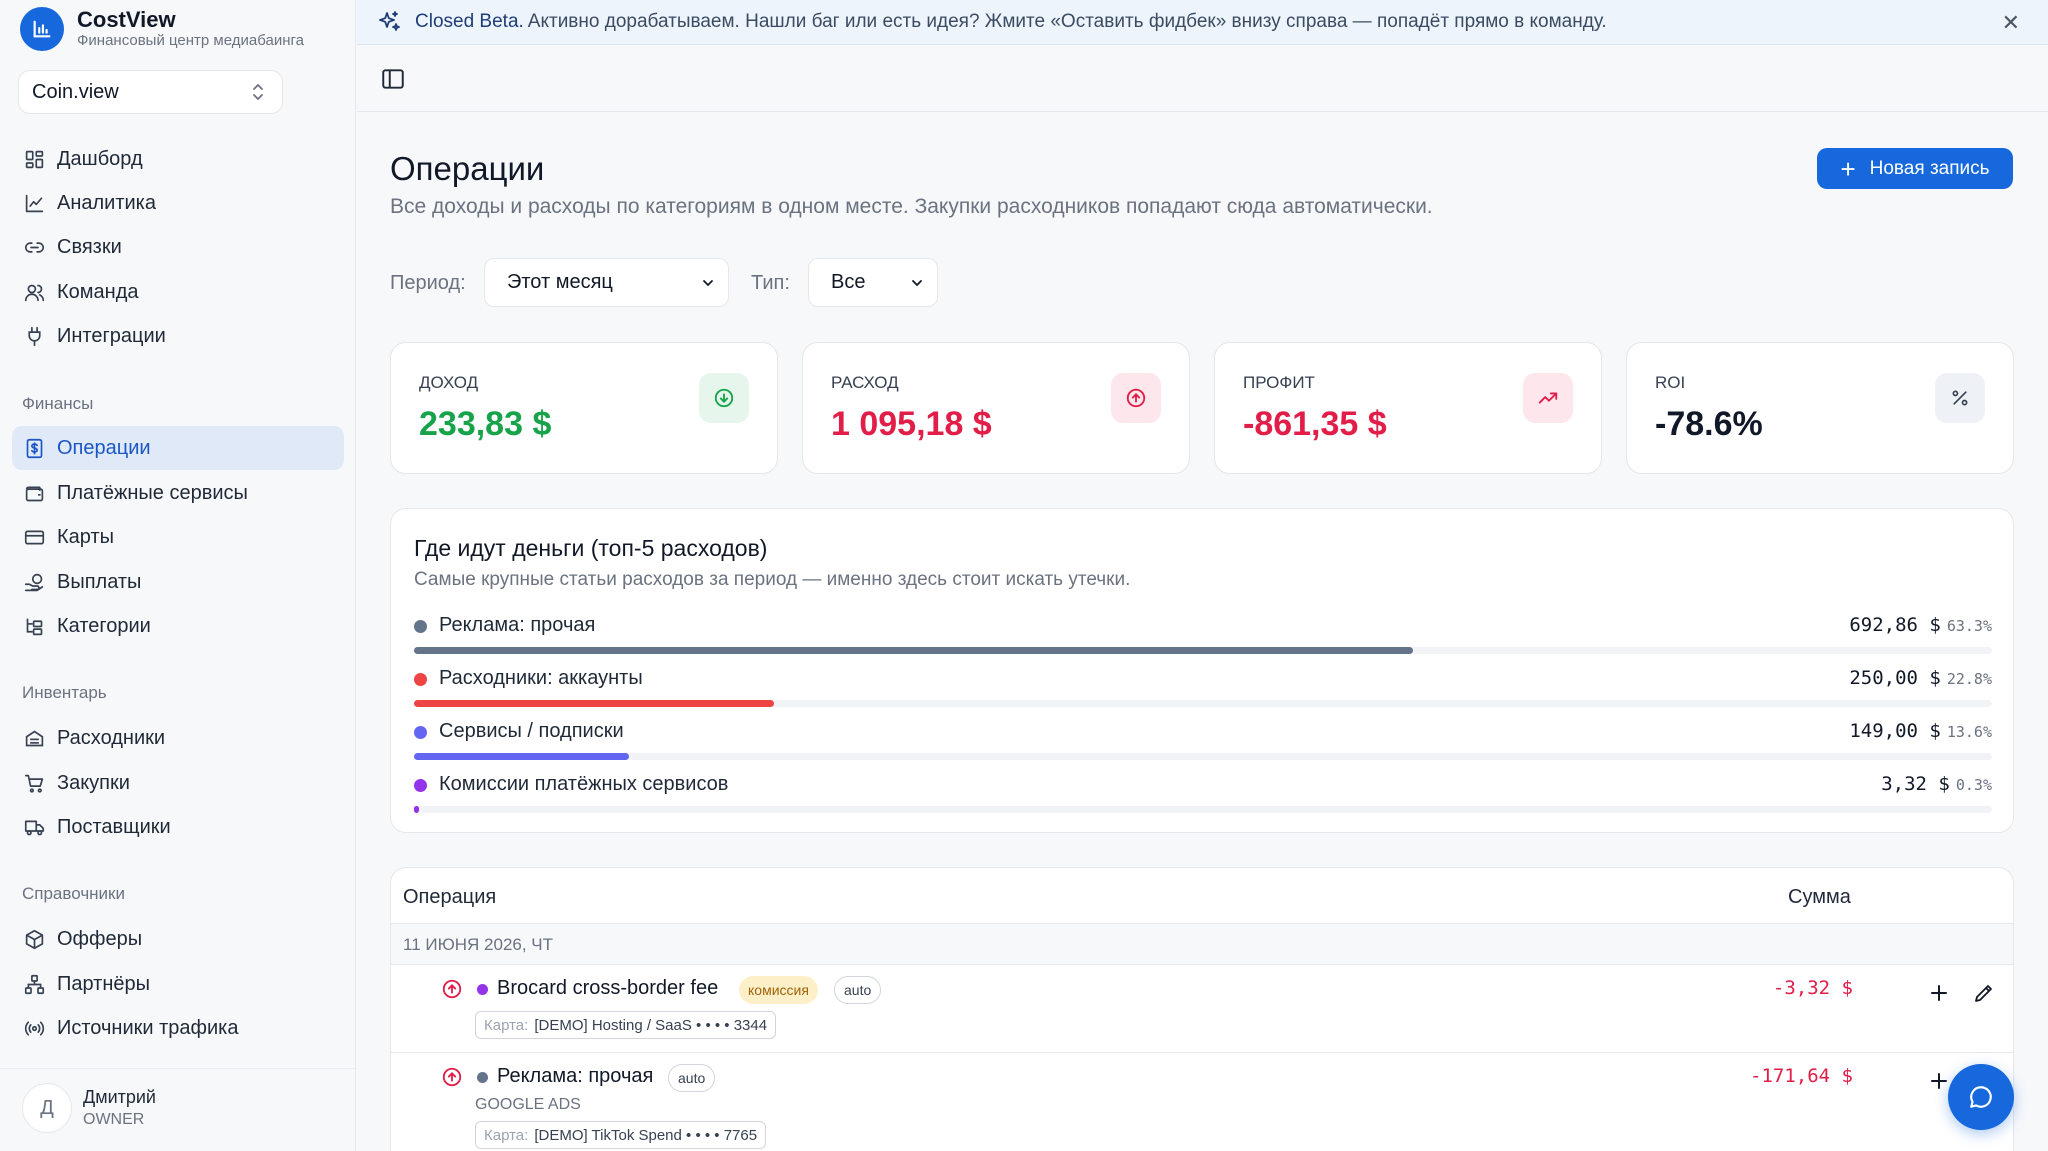 Image resolution: width=2048 pixels, height=1151 pixels. What do you see at coordinates (1960, 398) in the screenshot?
I see `percent-icon` at bounding box center [1960, 398].